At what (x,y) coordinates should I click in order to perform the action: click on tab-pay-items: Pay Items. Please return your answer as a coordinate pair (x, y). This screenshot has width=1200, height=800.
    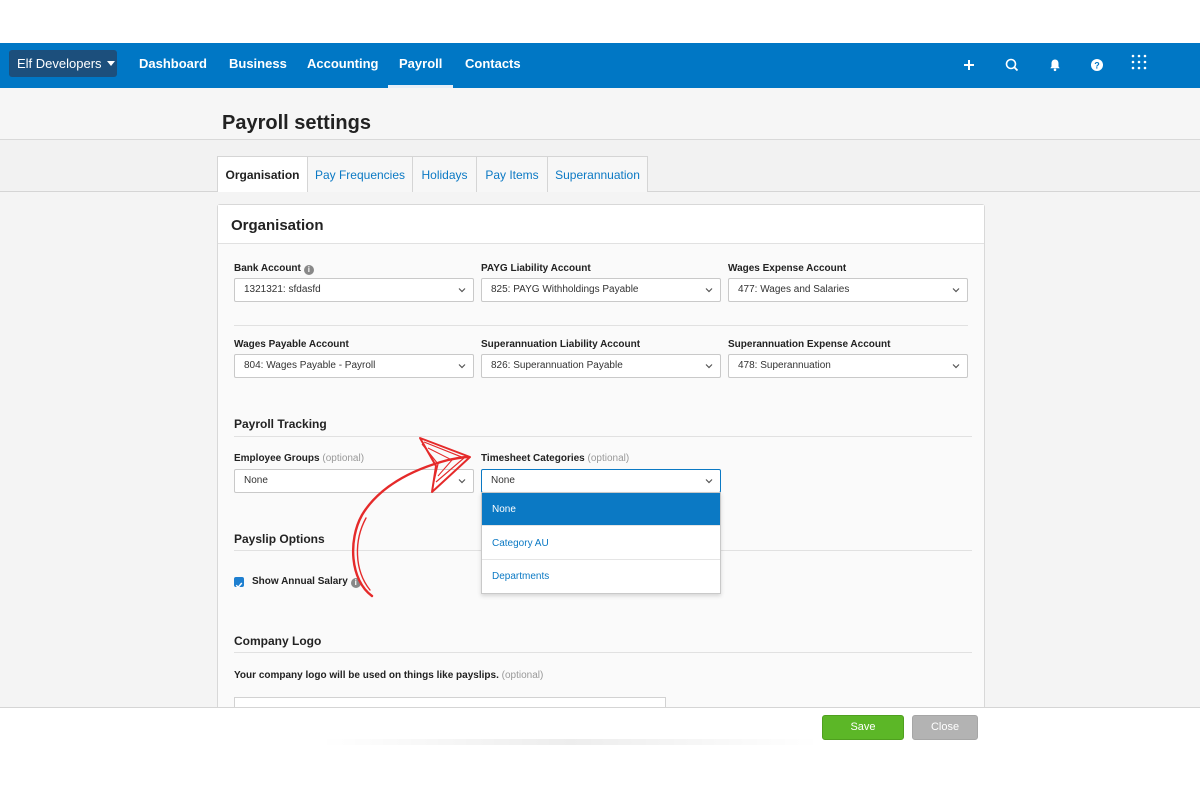
    Looking at the image, I should click on (512, 174).